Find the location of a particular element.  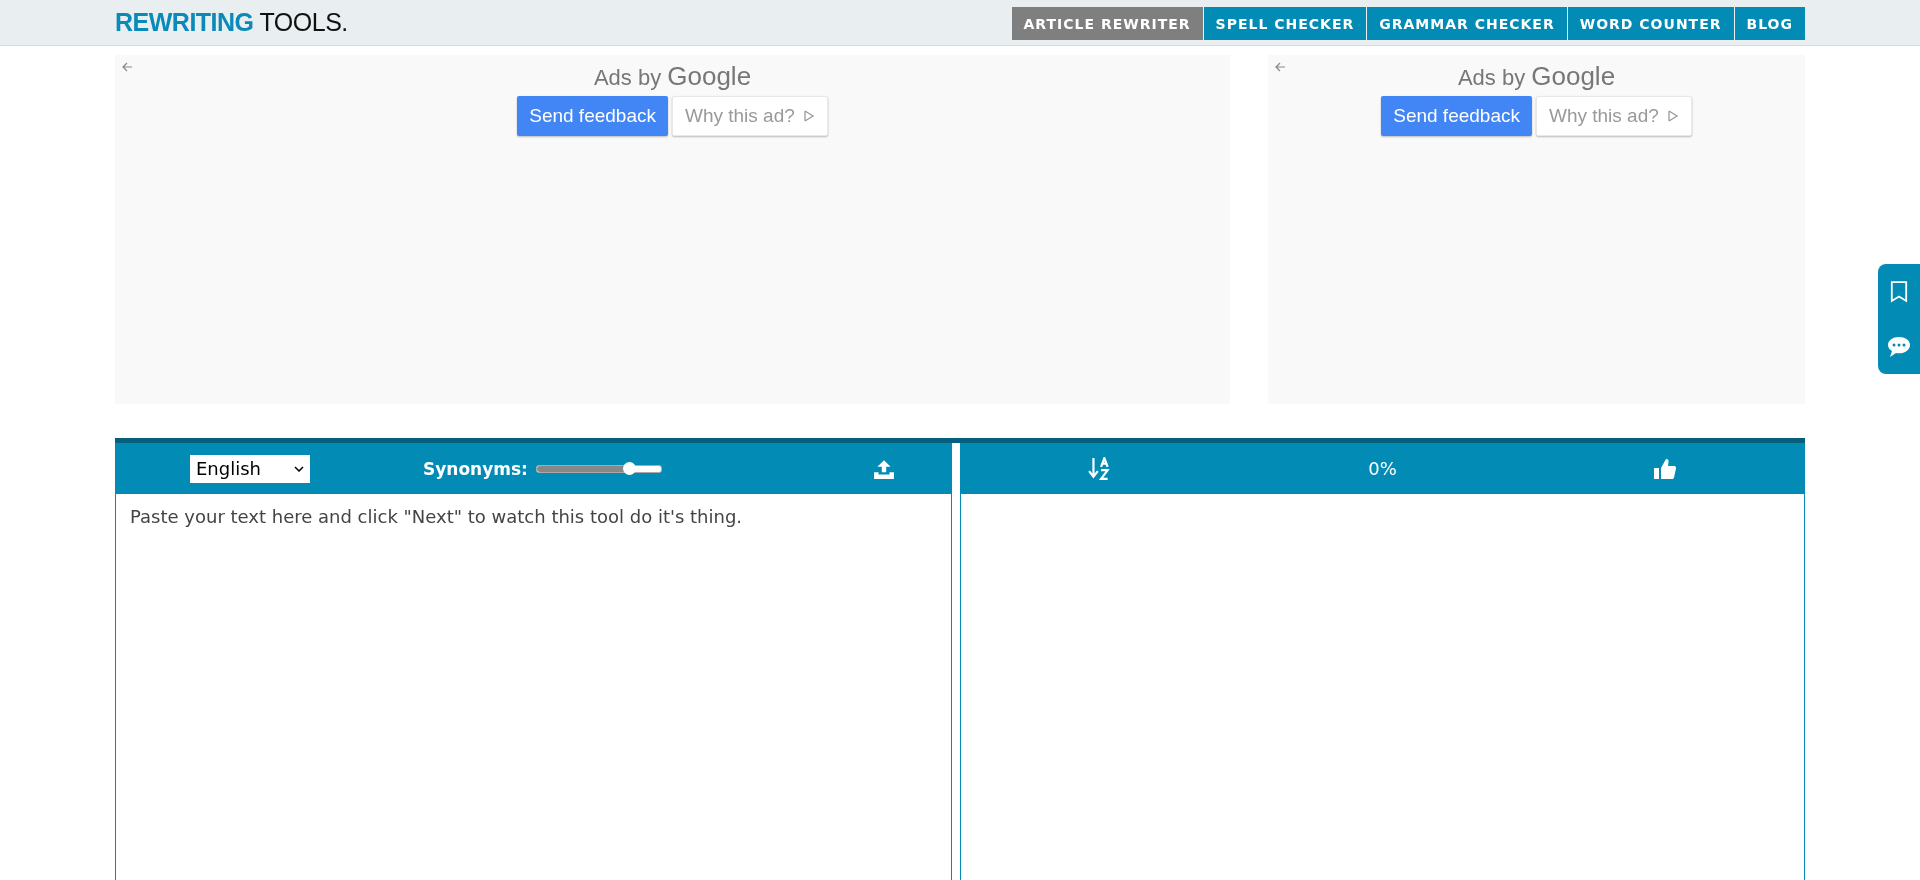

percent-label: 0% is located at coordinates (1382, 468).